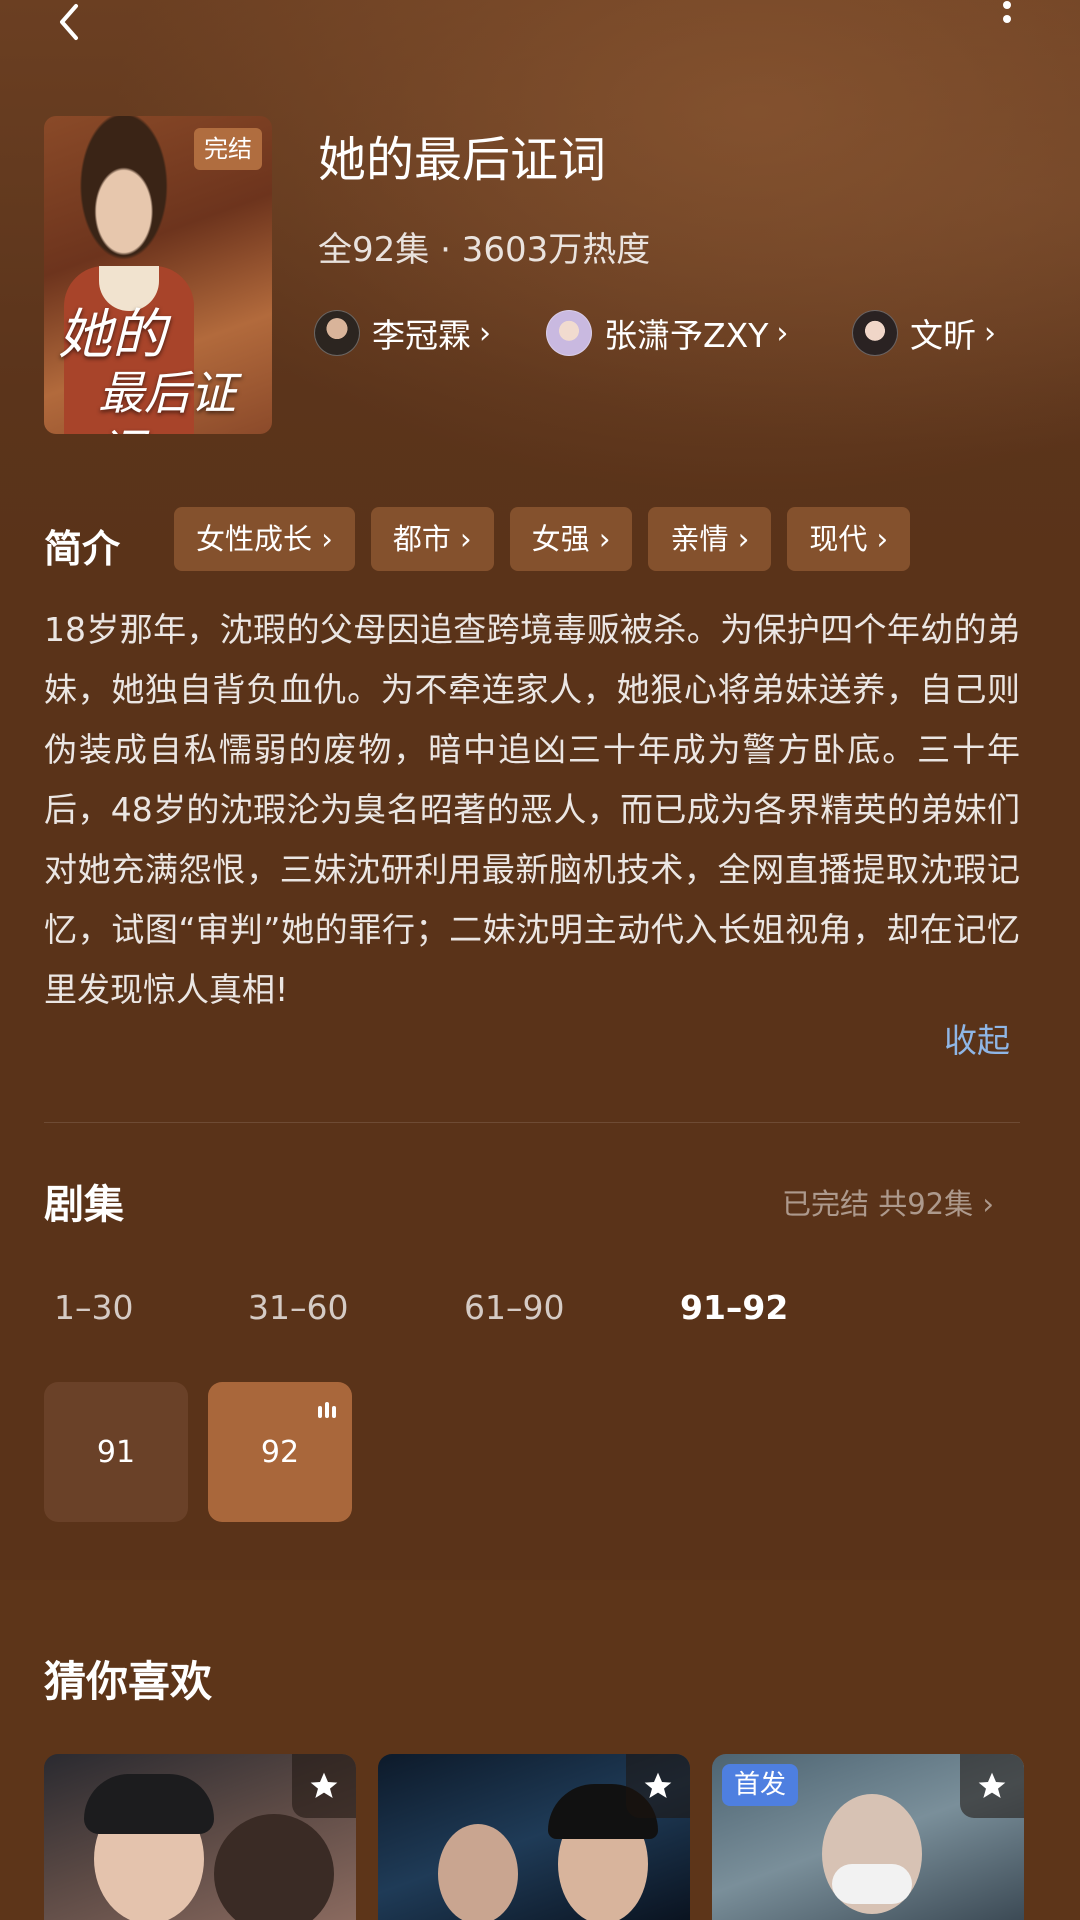  Describe the element at coordinates (402, 333) in the screenshot. I see `cast-member: 李冠霖 ›` at that location.